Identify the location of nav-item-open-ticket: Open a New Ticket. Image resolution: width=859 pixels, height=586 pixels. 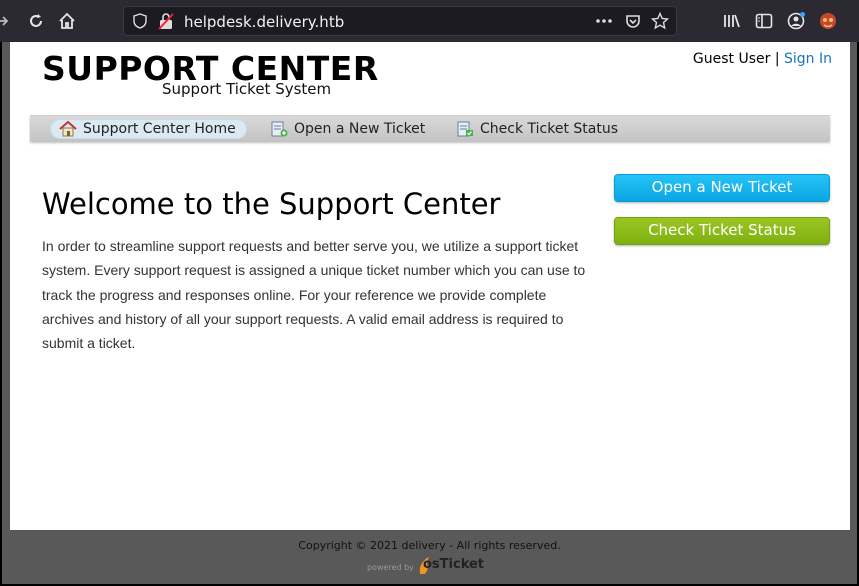
(347, 129).